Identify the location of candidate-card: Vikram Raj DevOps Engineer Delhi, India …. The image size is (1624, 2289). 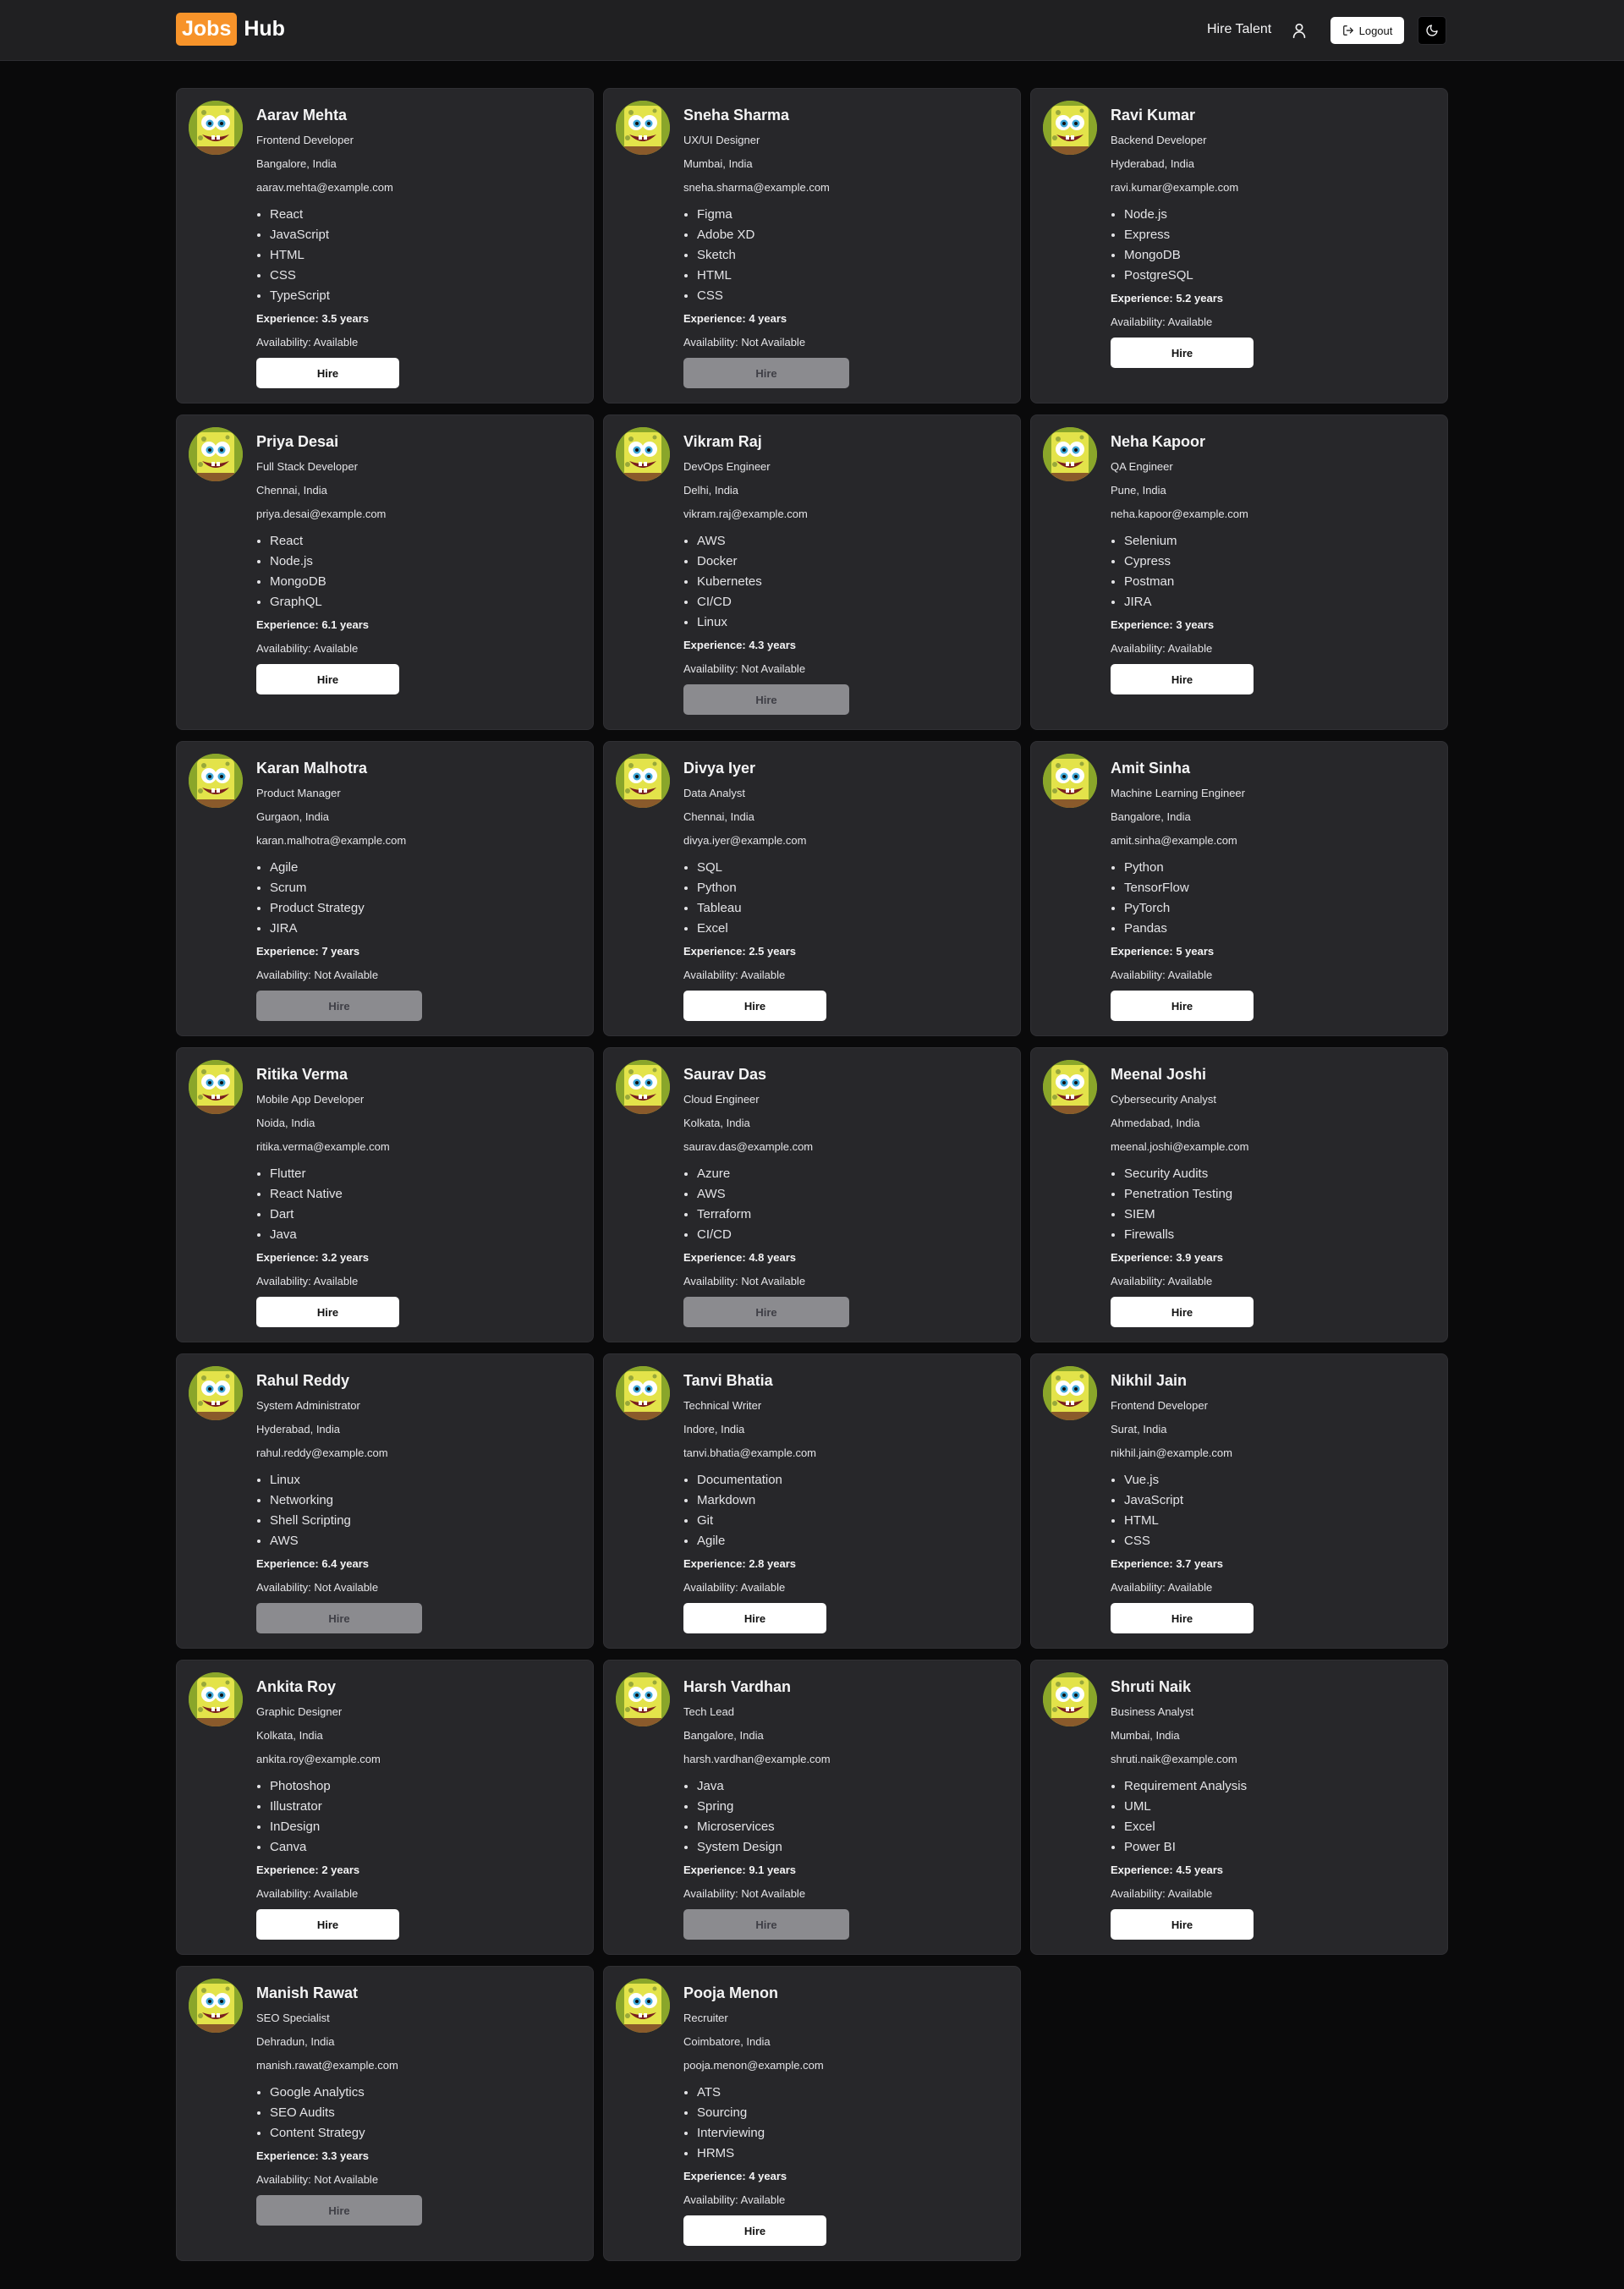
(812, 572).